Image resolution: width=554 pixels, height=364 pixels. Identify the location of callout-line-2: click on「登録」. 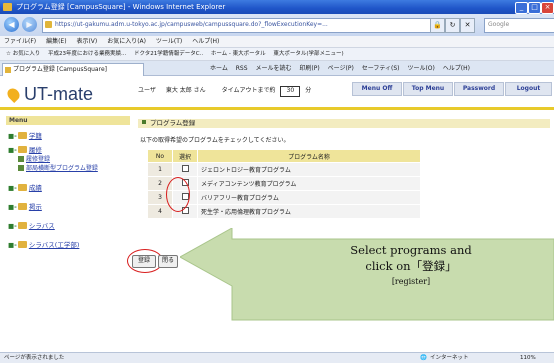
(411, 266).